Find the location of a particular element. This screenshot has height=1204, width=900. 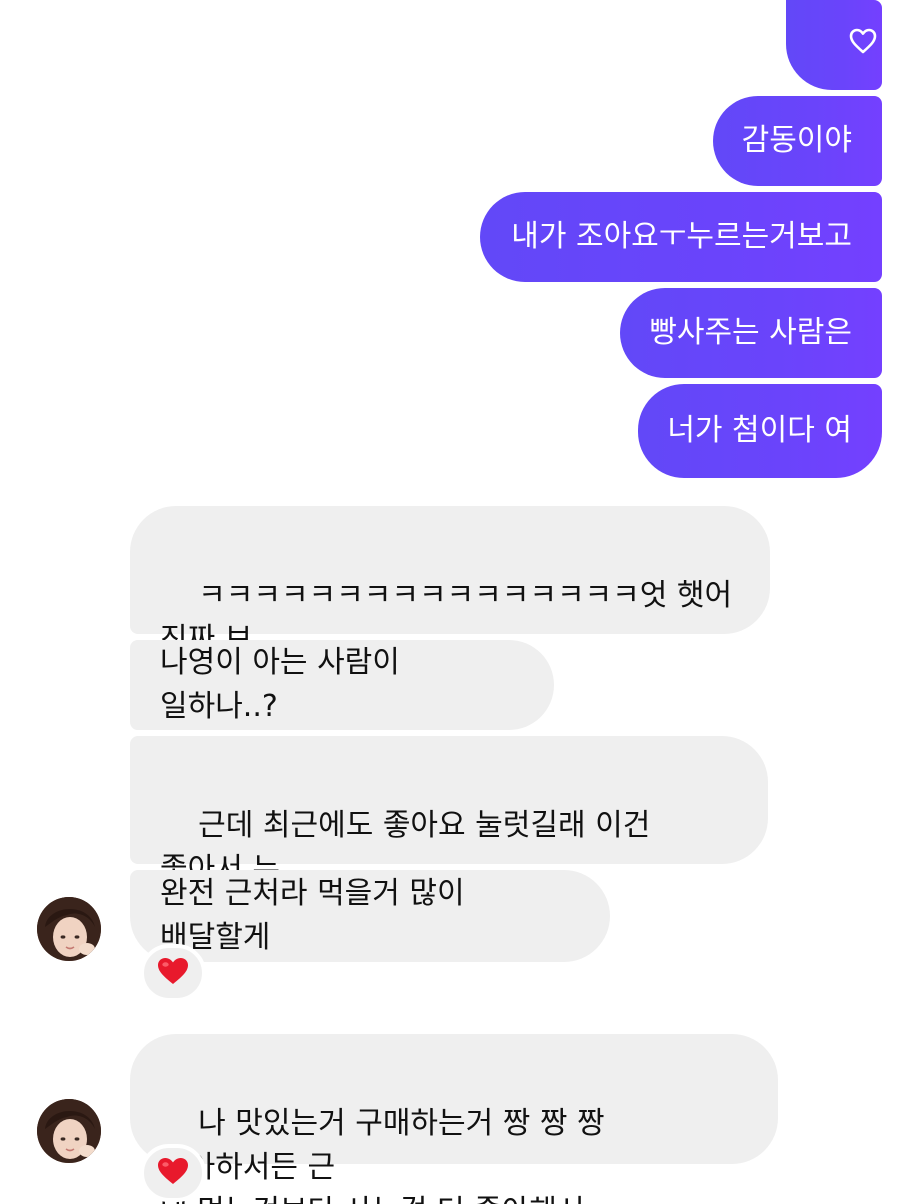

outgoing-message: 내가 조아요ㅜ누르는거보고 is located at coordinates (681, 237).